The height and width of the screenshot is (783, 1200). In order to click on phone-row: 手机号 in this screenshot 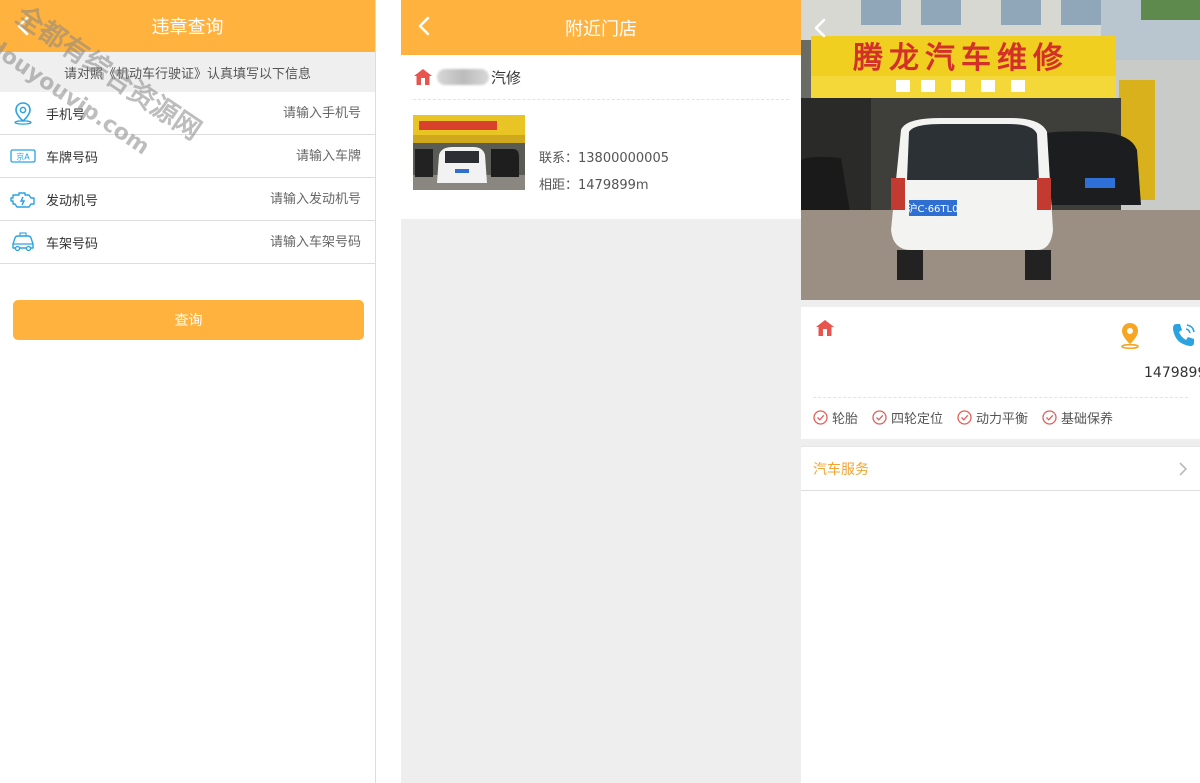, I will do `click(187, 113)`.